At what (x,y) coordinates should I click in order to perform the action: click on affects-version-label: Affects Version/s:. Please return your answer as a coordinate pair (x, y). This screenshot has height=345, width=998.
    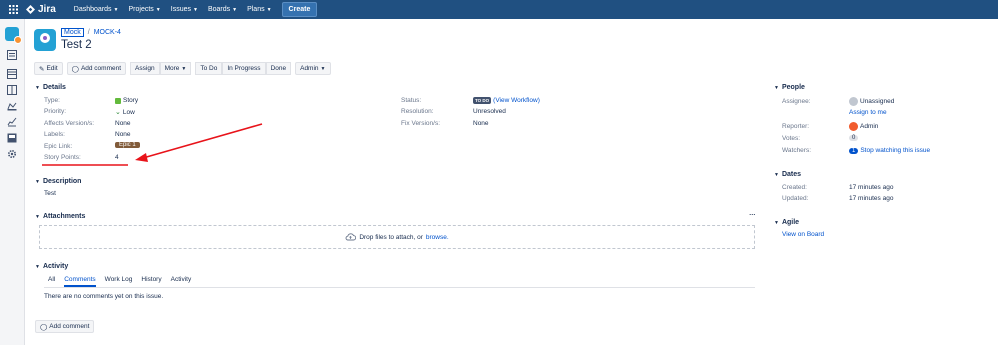
    Looking at the image, I should click on (69, 123).